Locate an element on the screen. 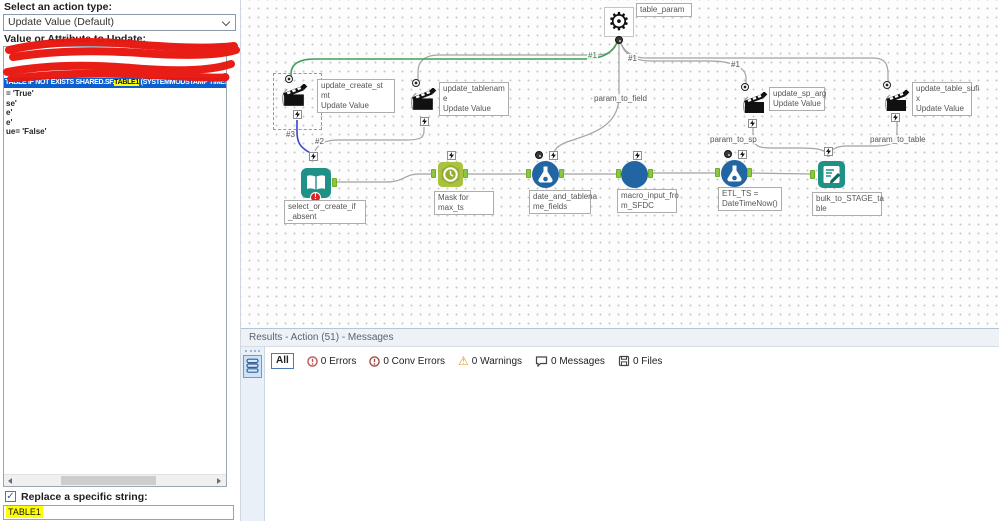 The image size is (999, 521). filter-messages: 0 Messages is located at coordinates (570, 361).